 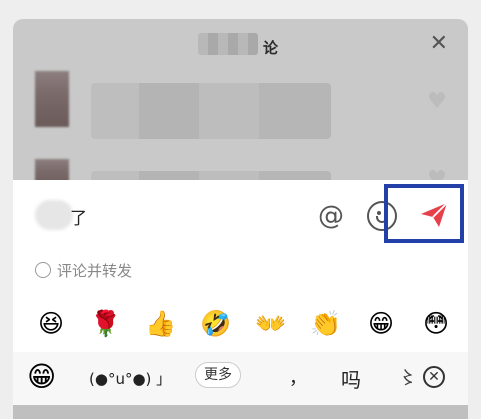 What do you see at coordinates (434, 215) in the screenshot?
I see `paper-plane-icon` at bounding box center [434, 215].